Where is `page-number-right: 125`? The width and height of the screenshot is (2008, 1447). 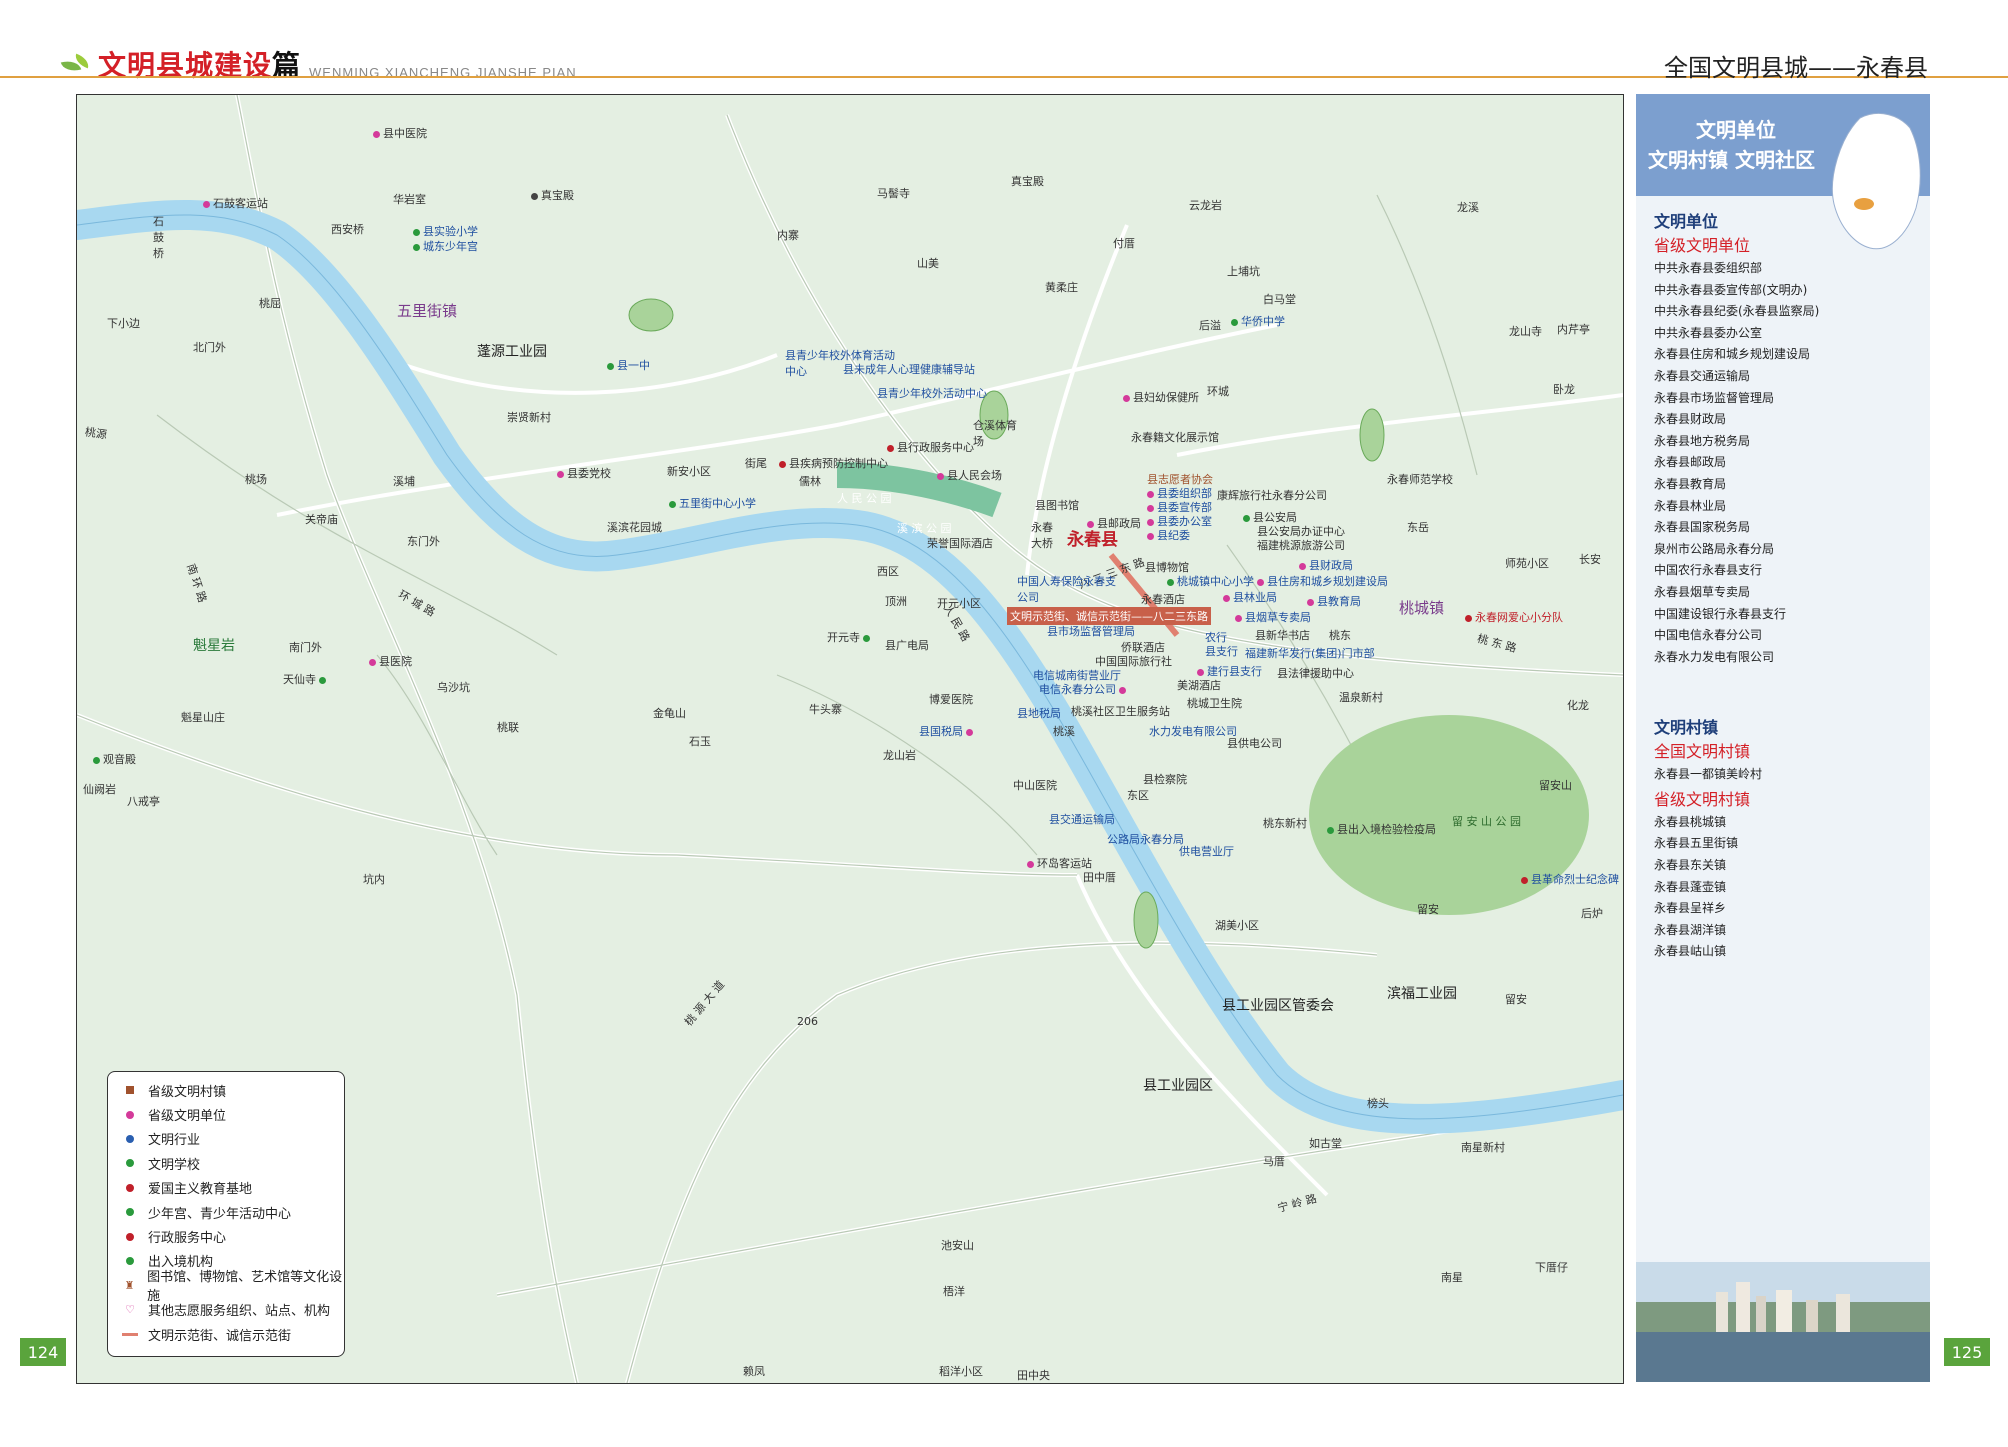
page-number-right: 125 is located at coordinates (1967, 1352).